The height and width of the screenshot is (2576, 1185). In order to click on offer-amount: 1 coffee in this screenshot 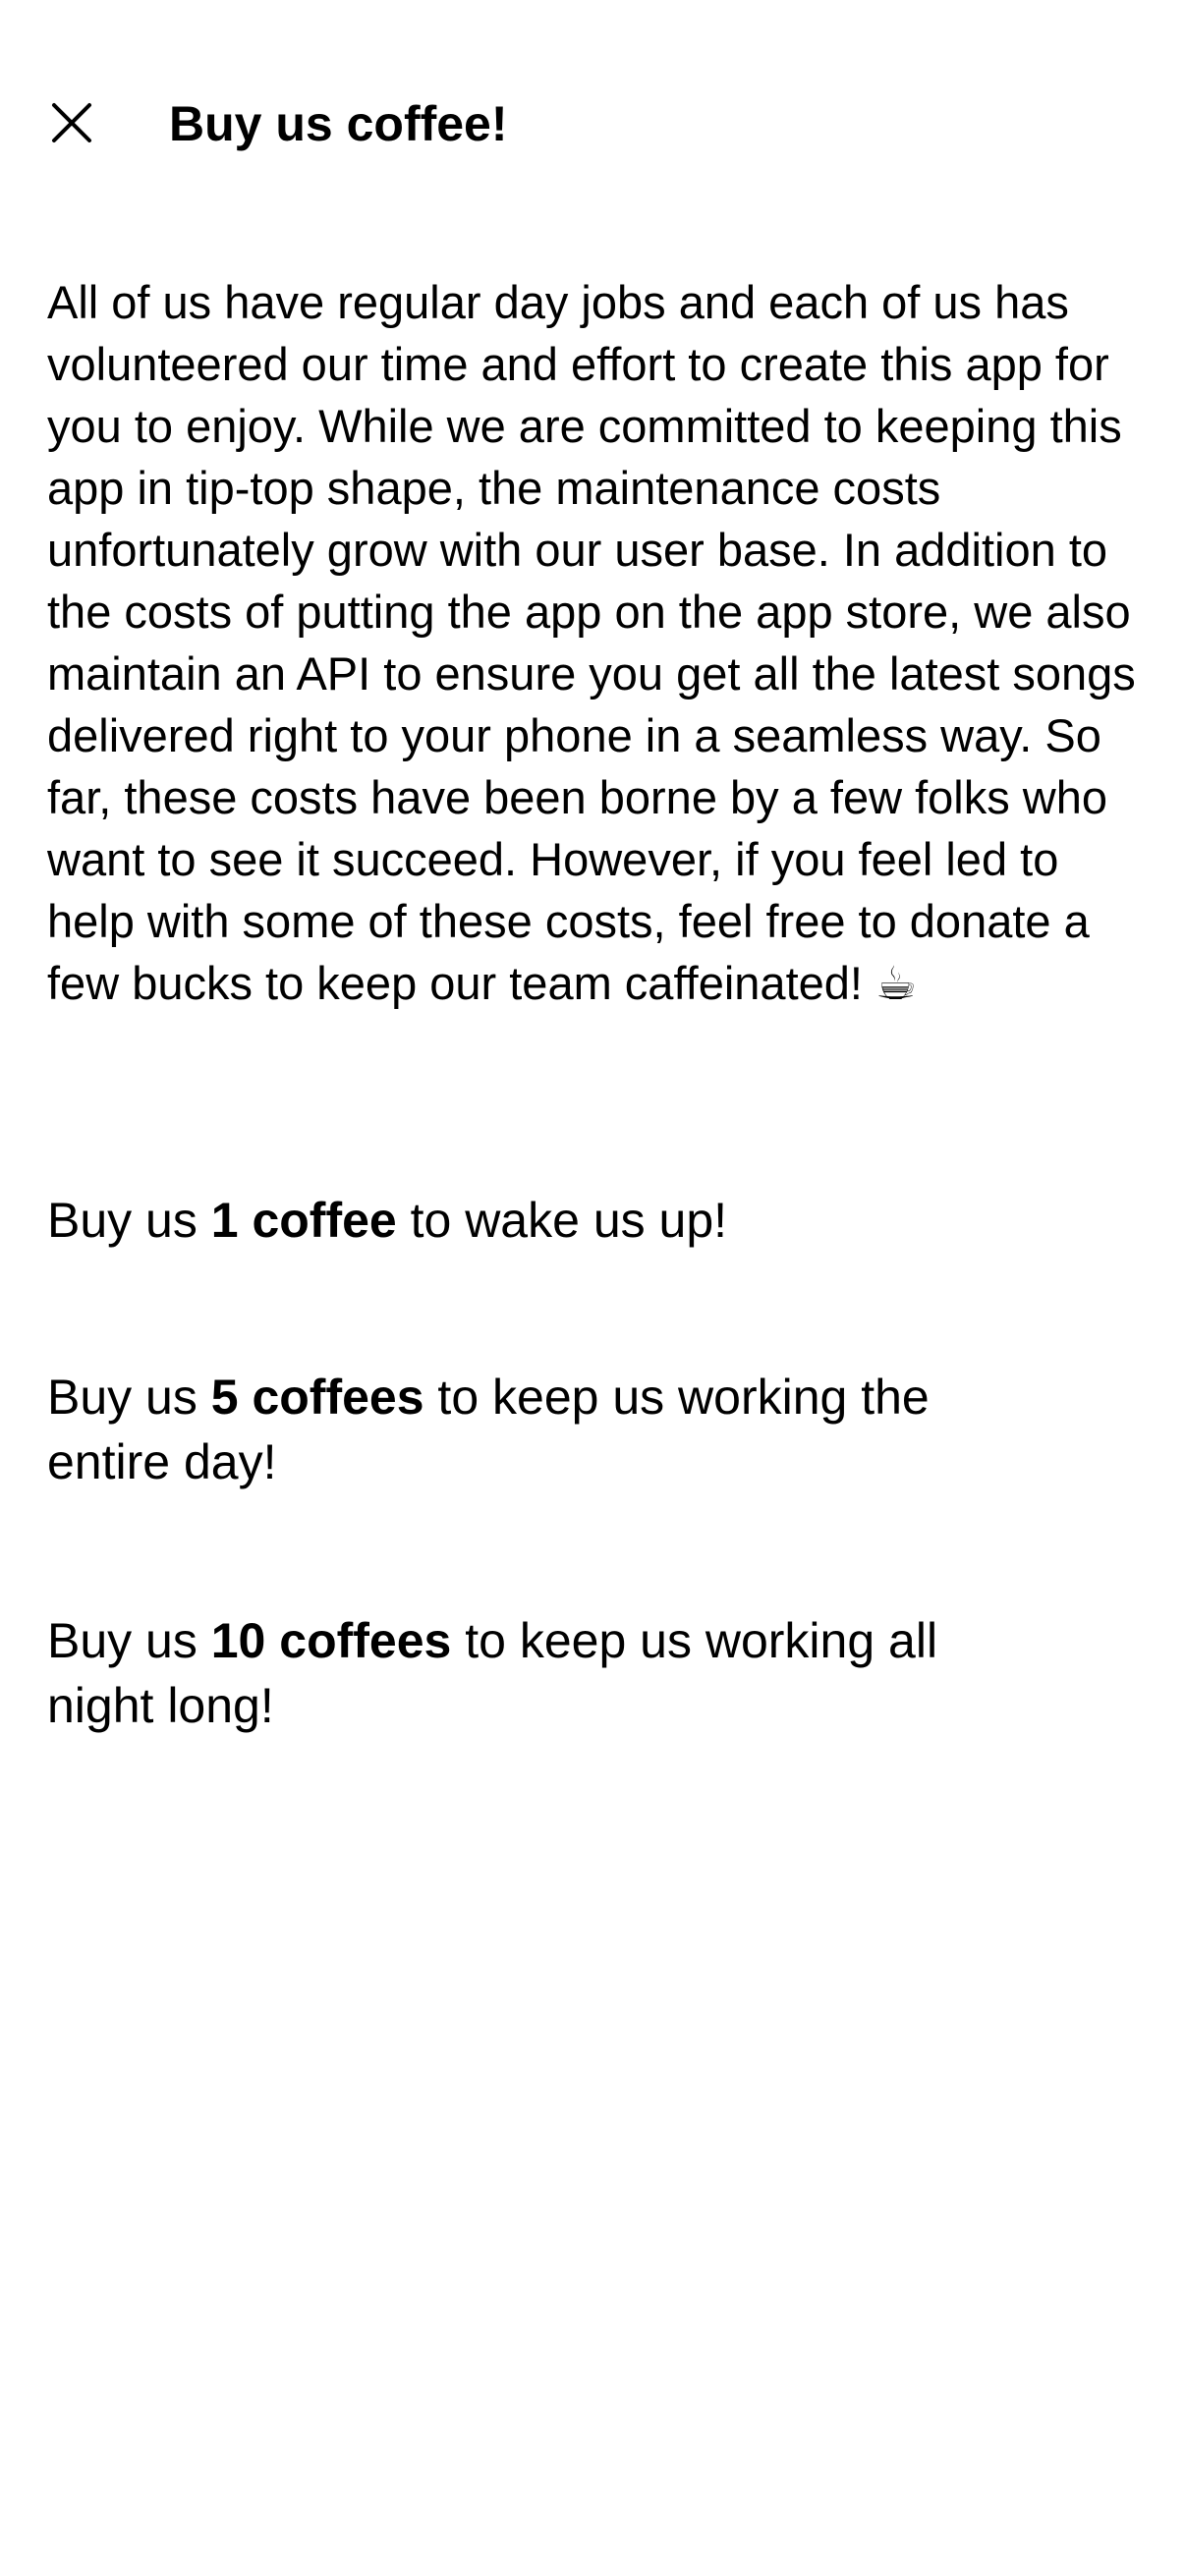, I will do `click(304, 1220)`.